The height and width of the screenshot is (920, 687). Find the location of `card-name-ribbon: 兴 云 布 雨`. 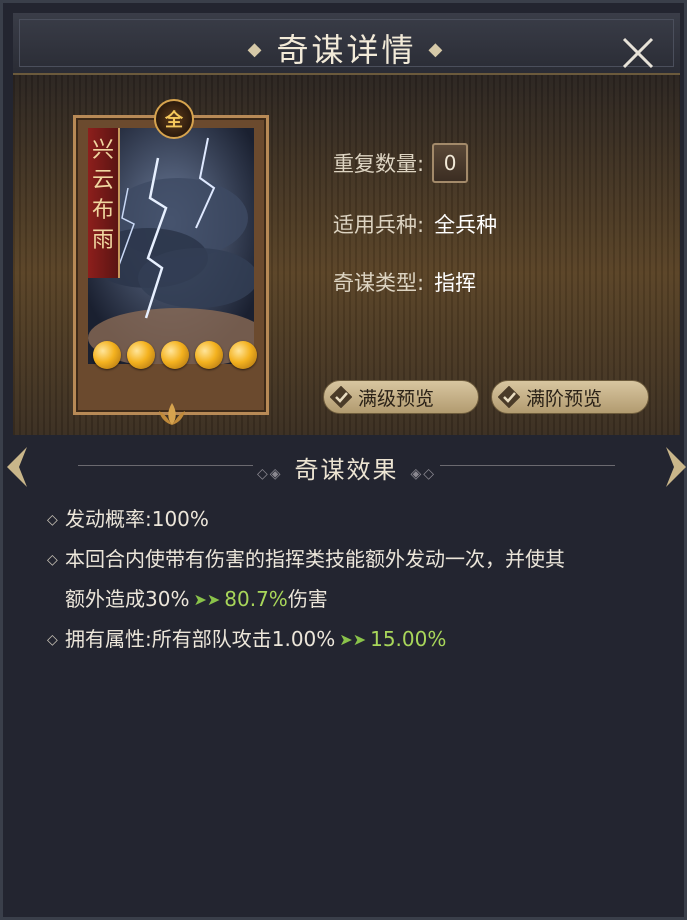

card-name-ribbon: 兴 云 布 雨 is located at coordinates (104, 203).